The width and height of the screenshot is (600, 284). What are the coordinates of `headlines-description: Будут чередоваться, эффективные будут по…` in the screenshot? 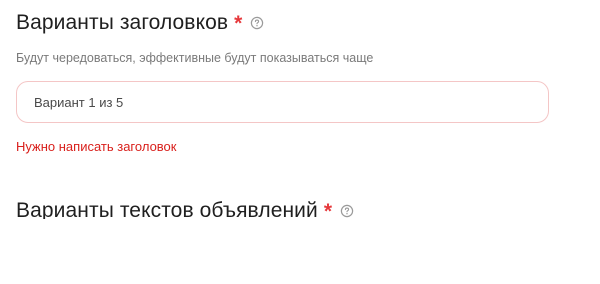 It's located at (195, 58).